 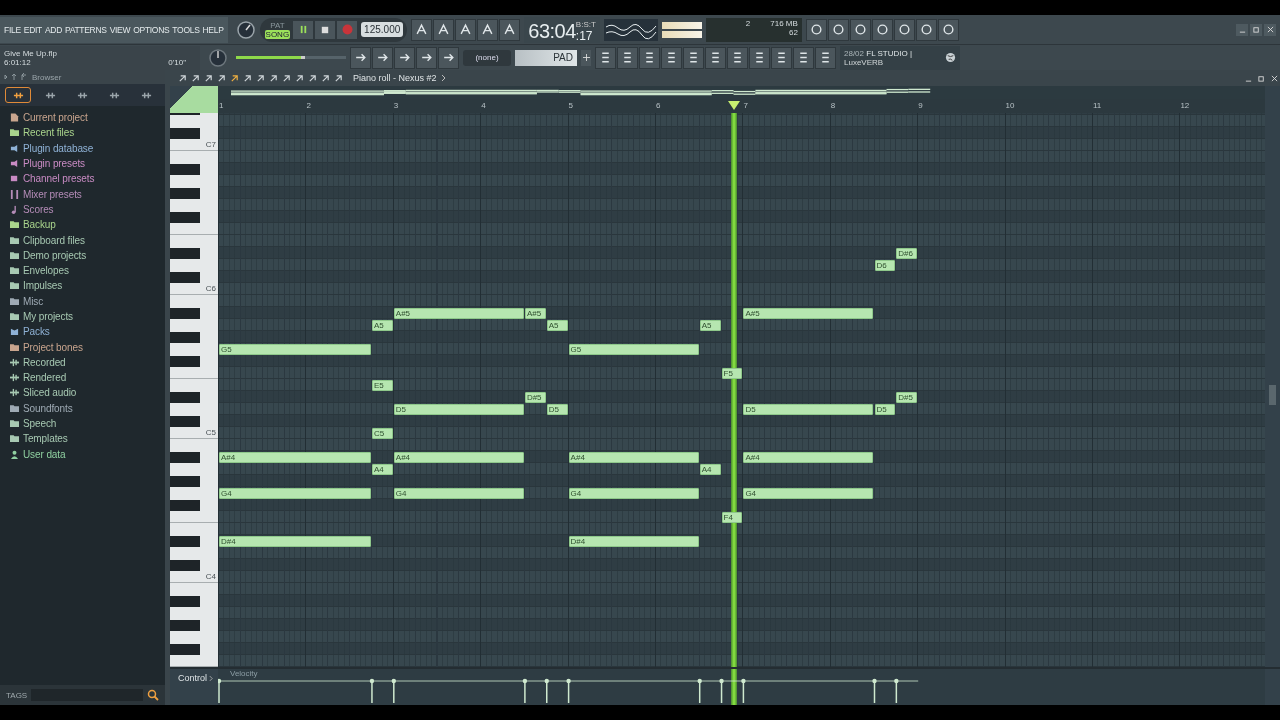 What do you see at coordinates (448, 57) in the screenshot?
I see `bell-button` at bounding box center [448, 57].